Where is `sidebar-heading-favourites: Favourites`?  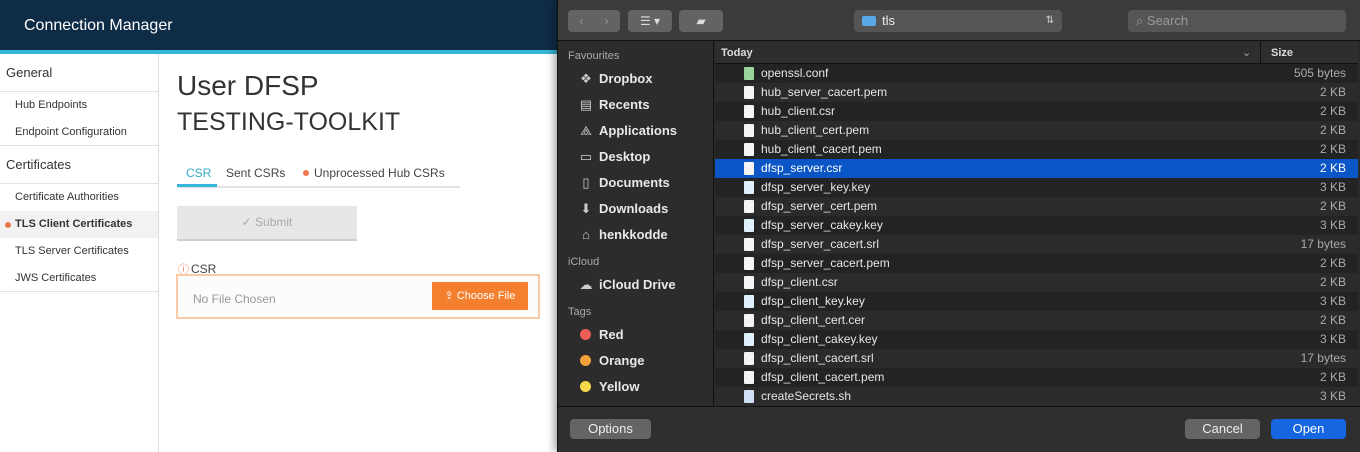
sidebar-heading-favourites: Favourites is located at coordinates (594, 56).